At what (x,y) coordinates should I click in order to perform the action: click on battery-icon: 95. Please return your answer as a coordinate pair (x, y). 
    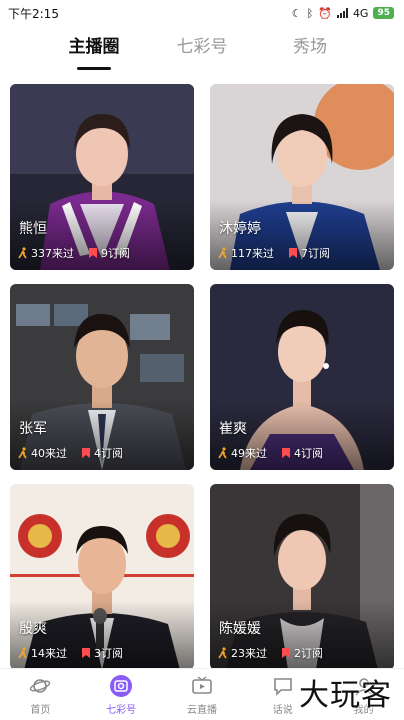
    Looking at the image, I should click on (383, 13).